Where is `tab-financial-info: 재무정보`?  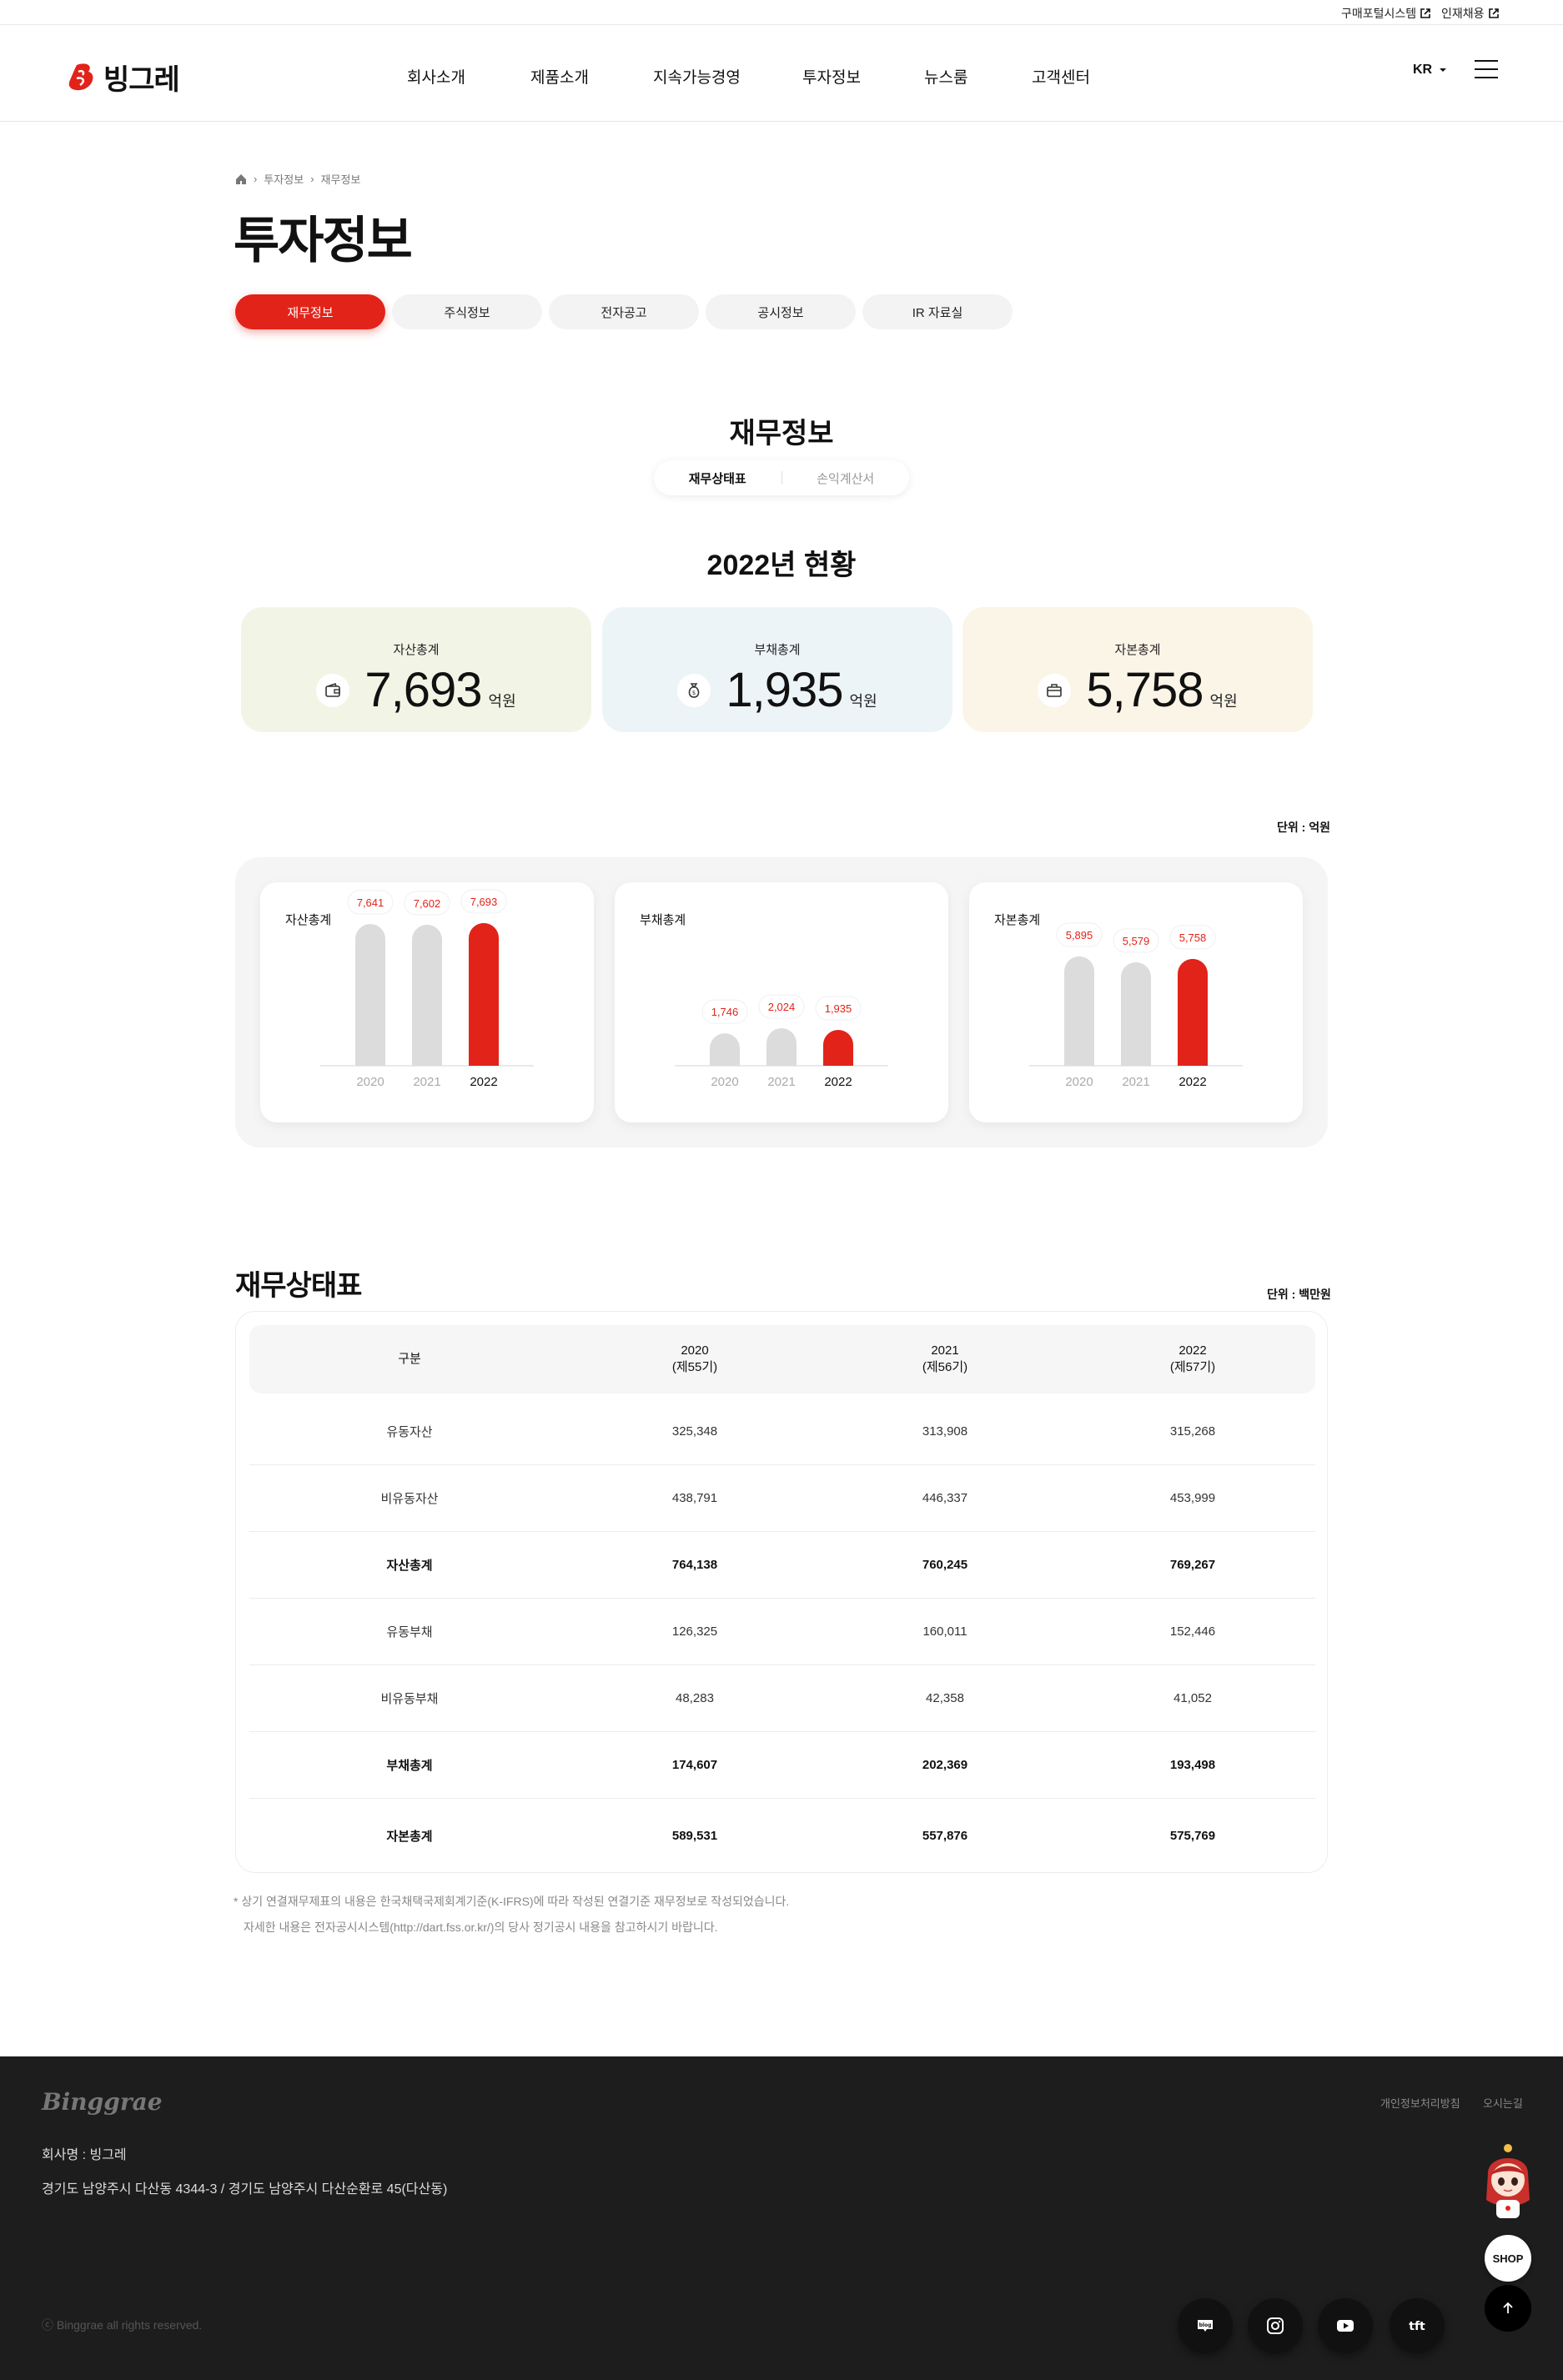 tab-financial-info: 재무정보 is located at coordinates (310, 311).